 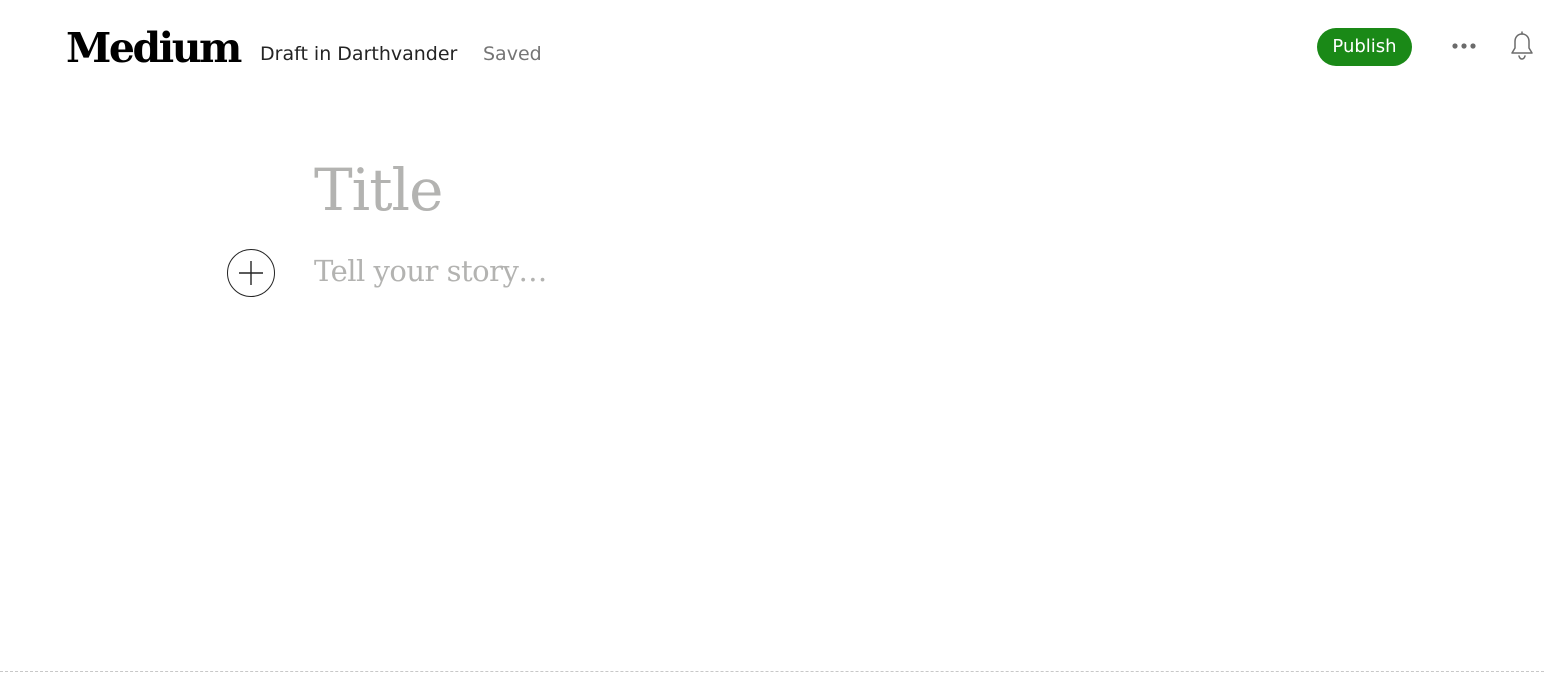 I want to click on add-content-button, so click(x=251, y=273).